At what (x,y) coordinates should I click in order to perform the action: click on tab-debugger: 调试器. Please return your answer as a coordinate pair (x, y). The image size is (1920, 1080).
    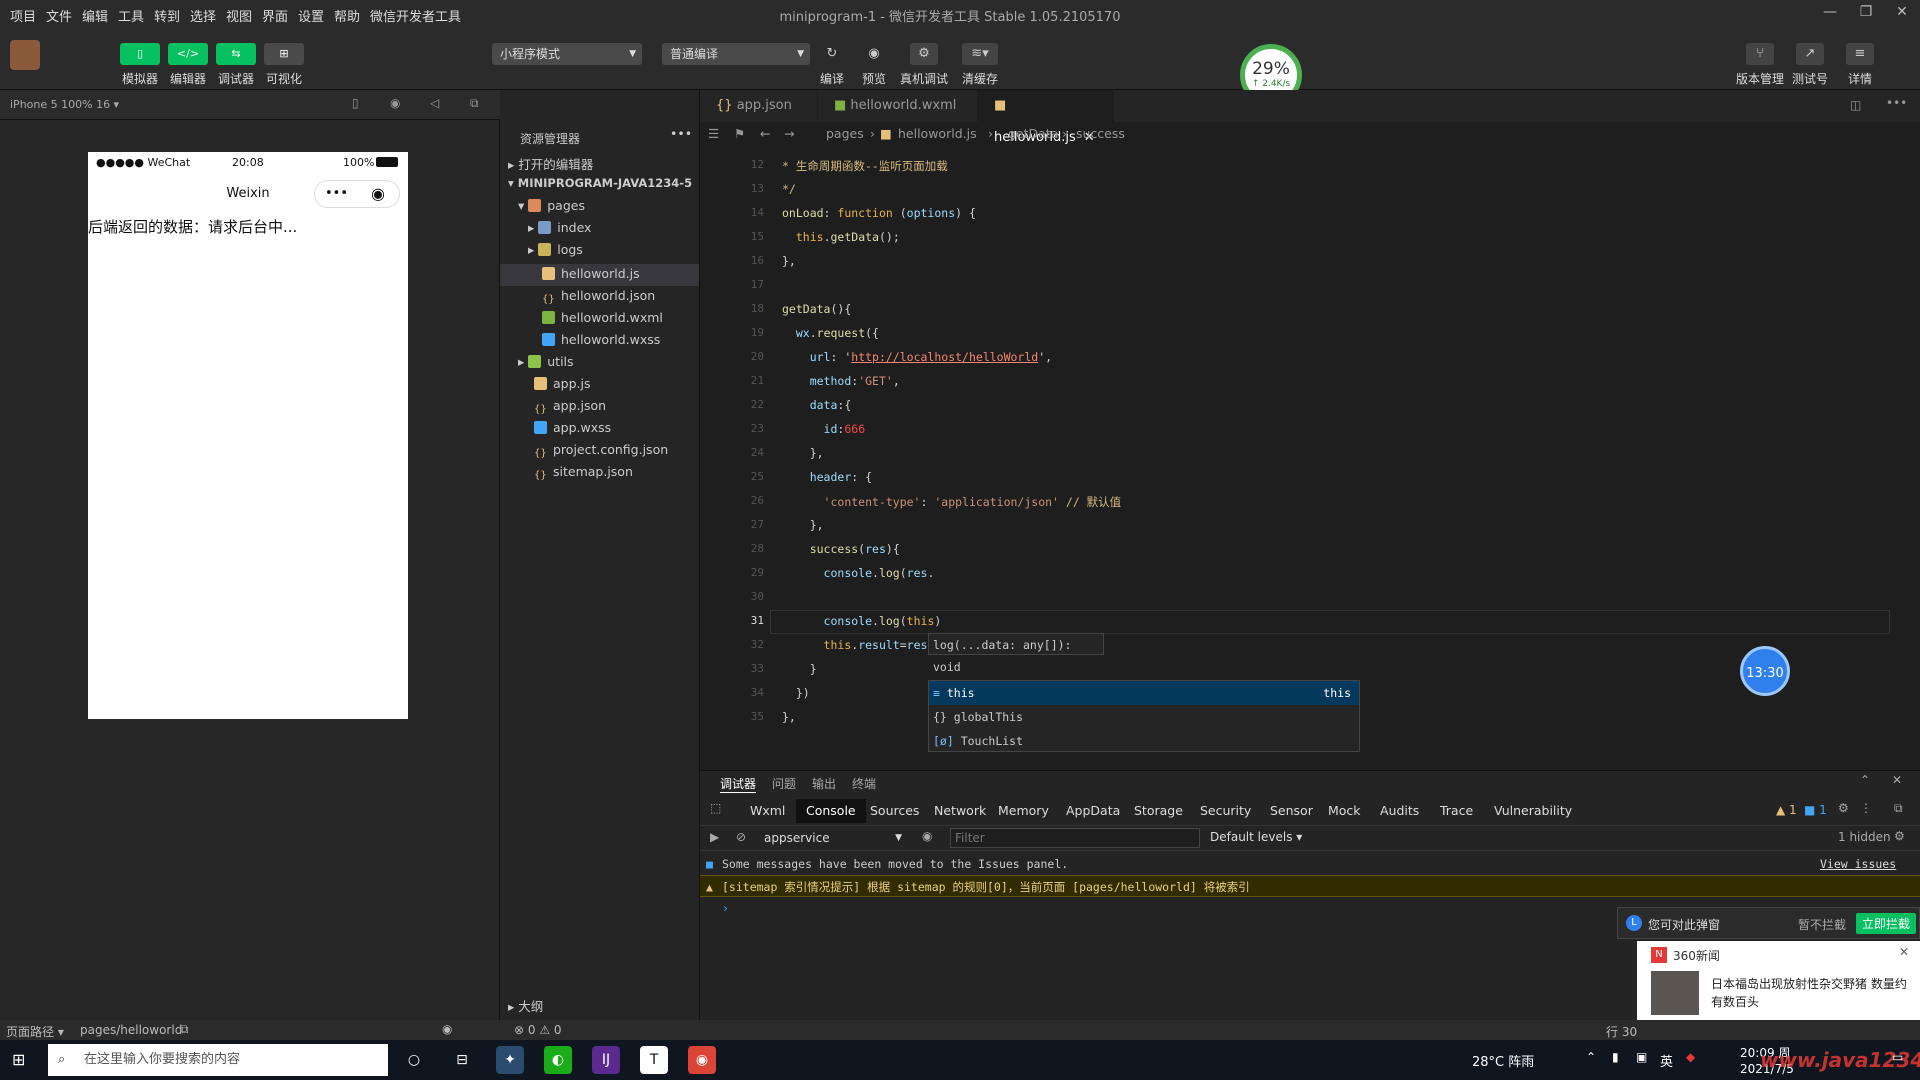
    Looking at the image, I should click on (738, 784).